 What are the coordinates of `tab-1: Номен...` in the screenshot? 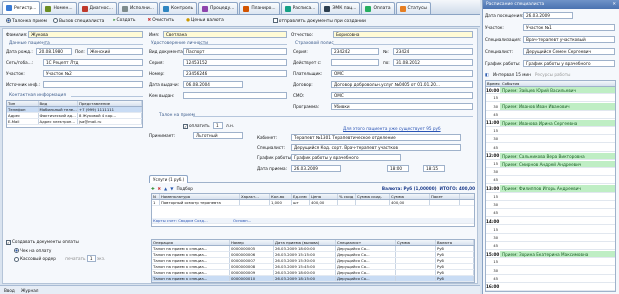 It's located at (59, 8).